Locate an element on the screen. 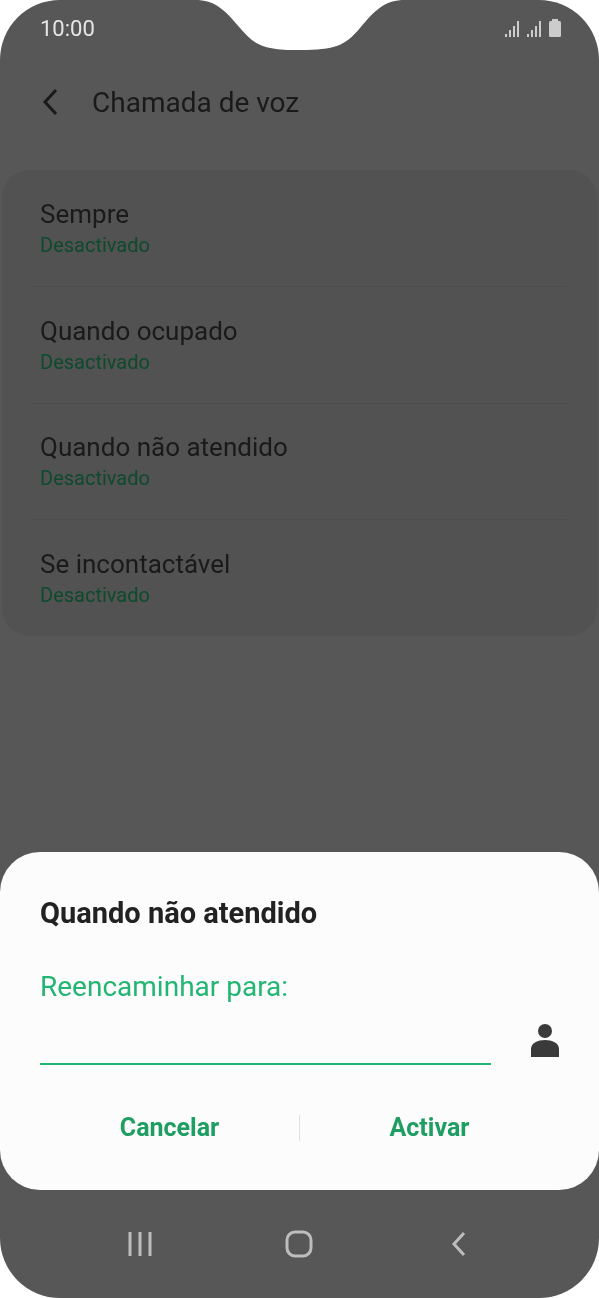  option-title: Se incontactável is located at coordinates (299, 564).